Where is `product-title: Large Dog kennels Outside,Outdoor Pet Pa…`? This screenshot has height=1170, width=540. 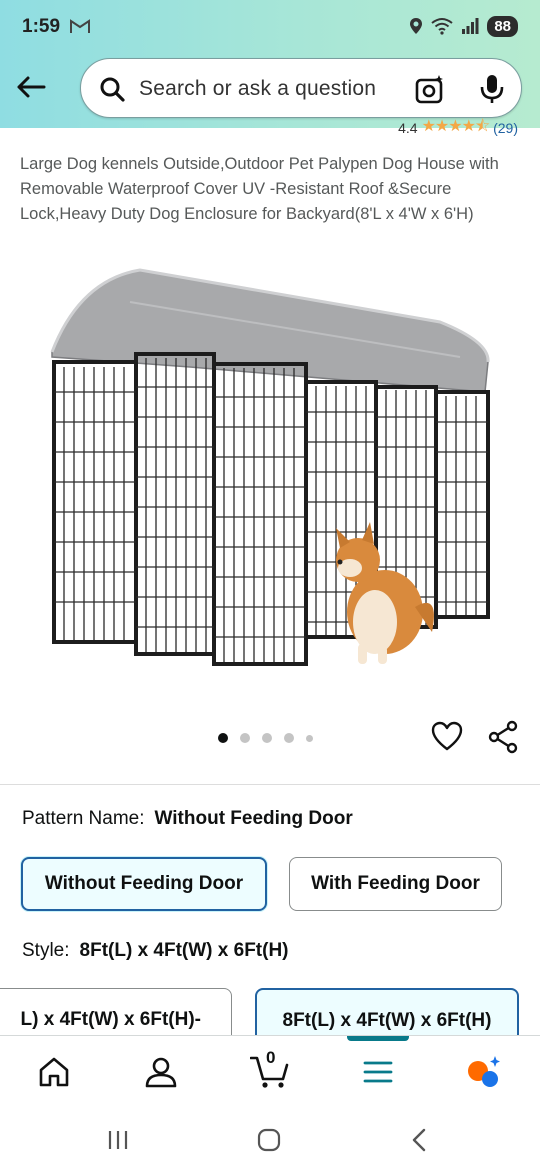 product-title: Large Dog kennels Outside,Outdoor Pet Pa… is located at coordinates (259, 189).